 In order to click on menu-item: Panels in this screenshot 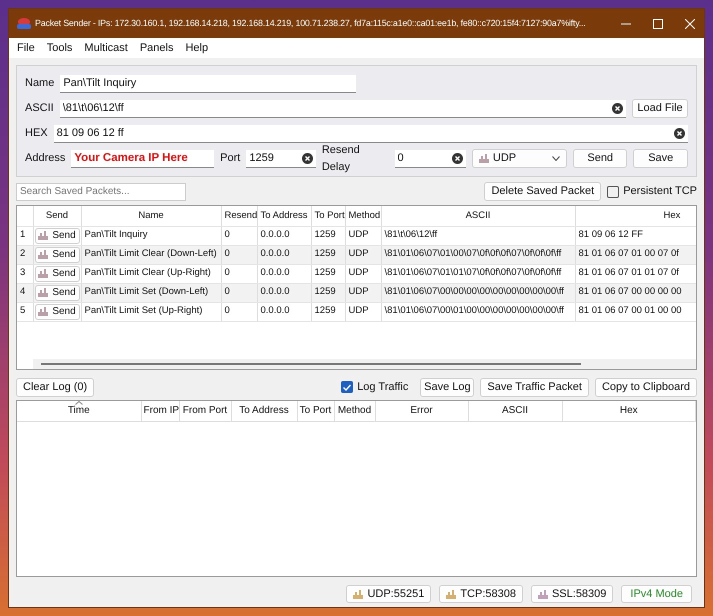, I will do `click(157, 48)`.